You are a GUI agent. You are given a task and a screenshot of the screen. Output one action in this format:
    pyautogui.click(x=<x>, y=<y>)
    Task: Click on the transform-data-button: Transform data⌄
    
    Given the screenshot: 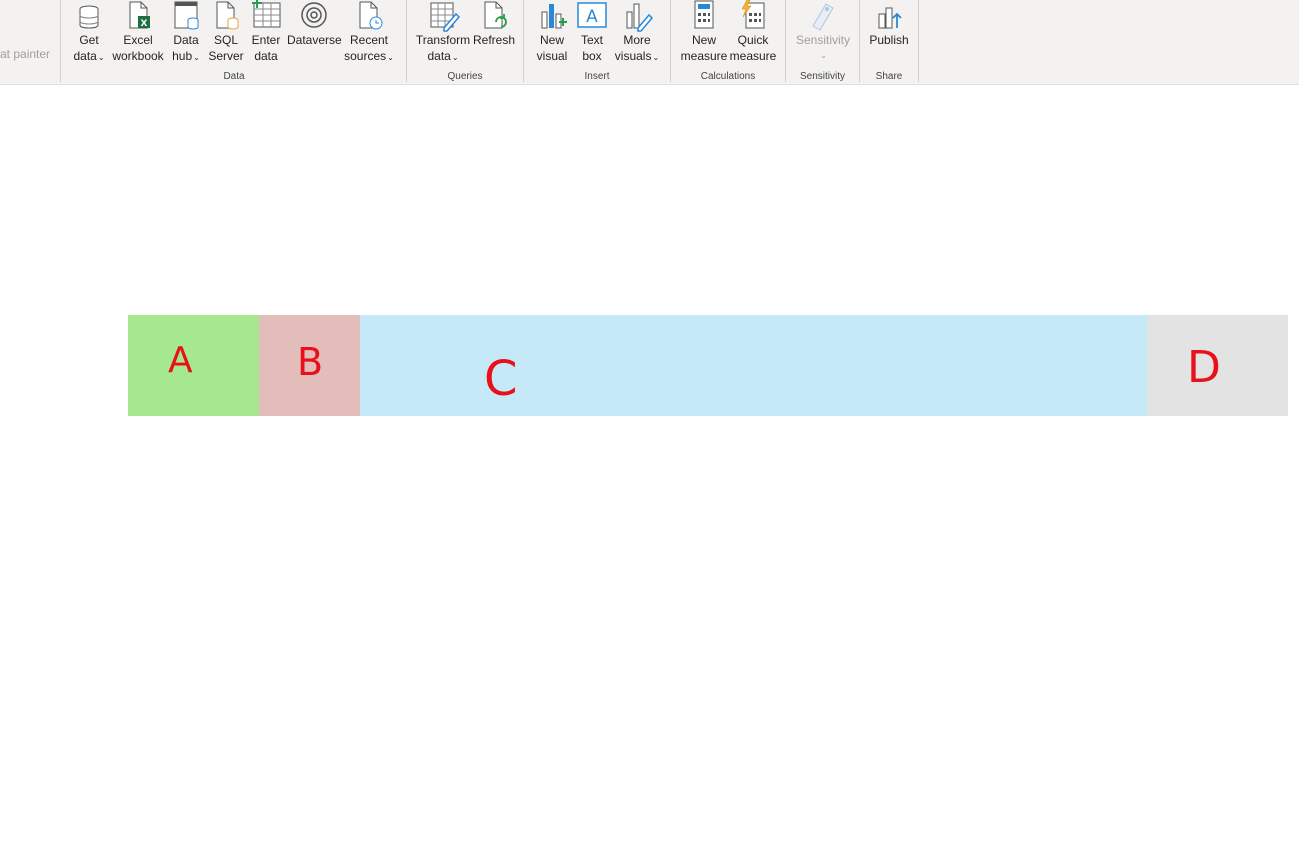 What is the action you would take?
    pyautogui.click(x=443, y=33)
    